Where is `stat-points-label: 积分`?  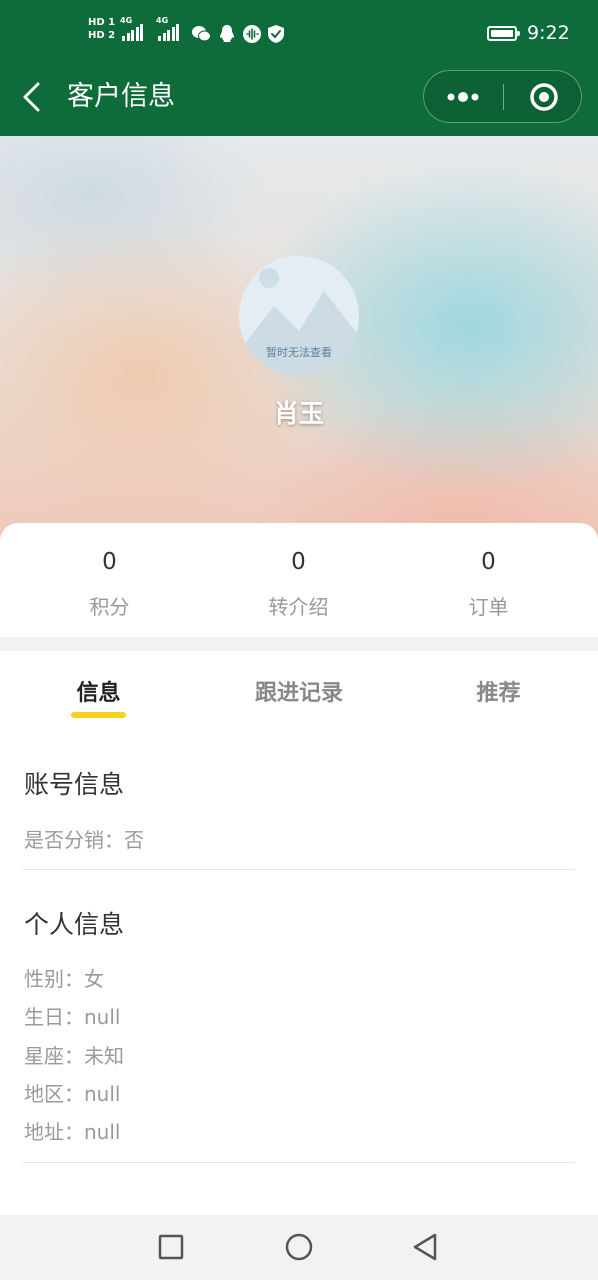
stat-points-label: 积分 is located at coordinates (109, 607).